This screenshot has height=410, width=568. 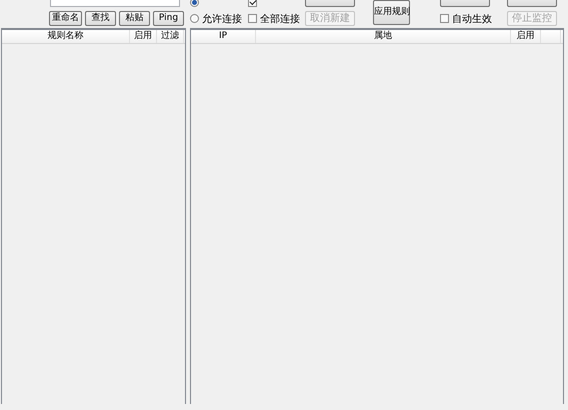 I want to click on radio-label: 允许连接, so click(x=222, y=19).